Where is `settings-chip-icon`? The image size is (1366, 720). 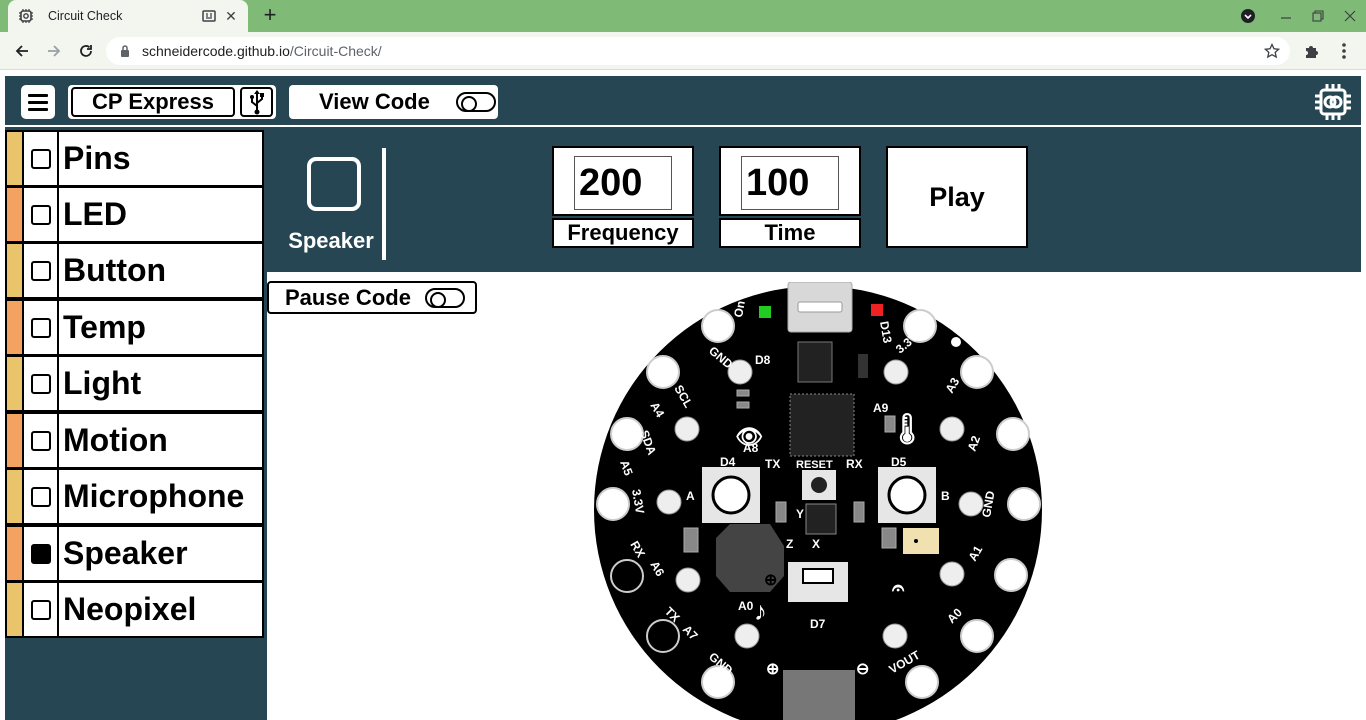
settings-chip-icon is located at coordinates (1333, 102).